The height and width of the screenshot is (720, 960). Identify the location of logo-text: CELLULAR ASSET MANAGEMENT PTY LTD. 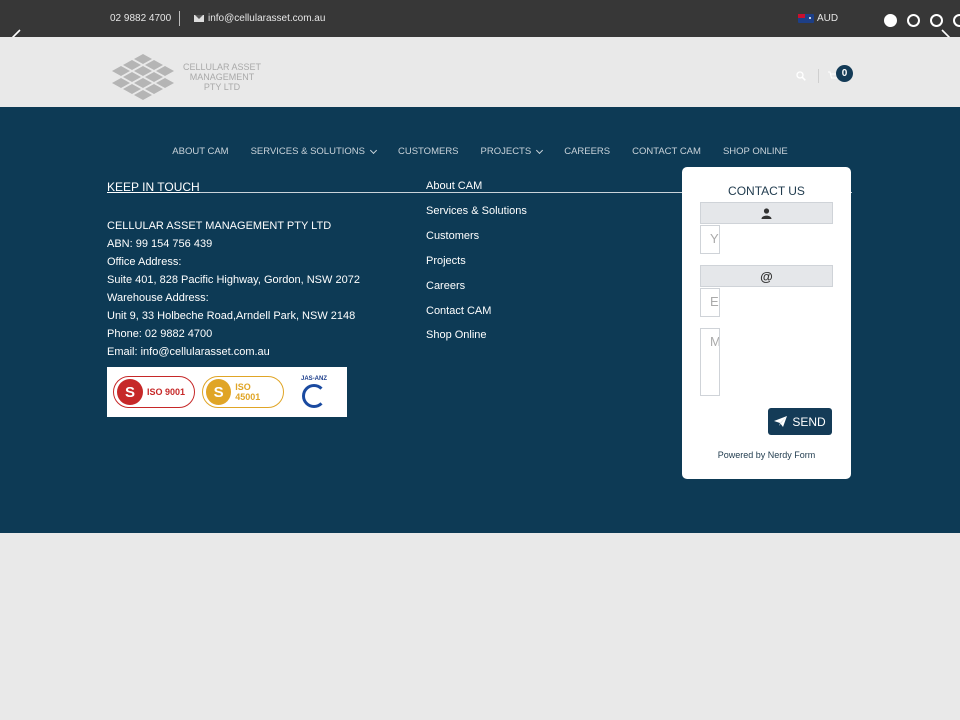
(222, 77).